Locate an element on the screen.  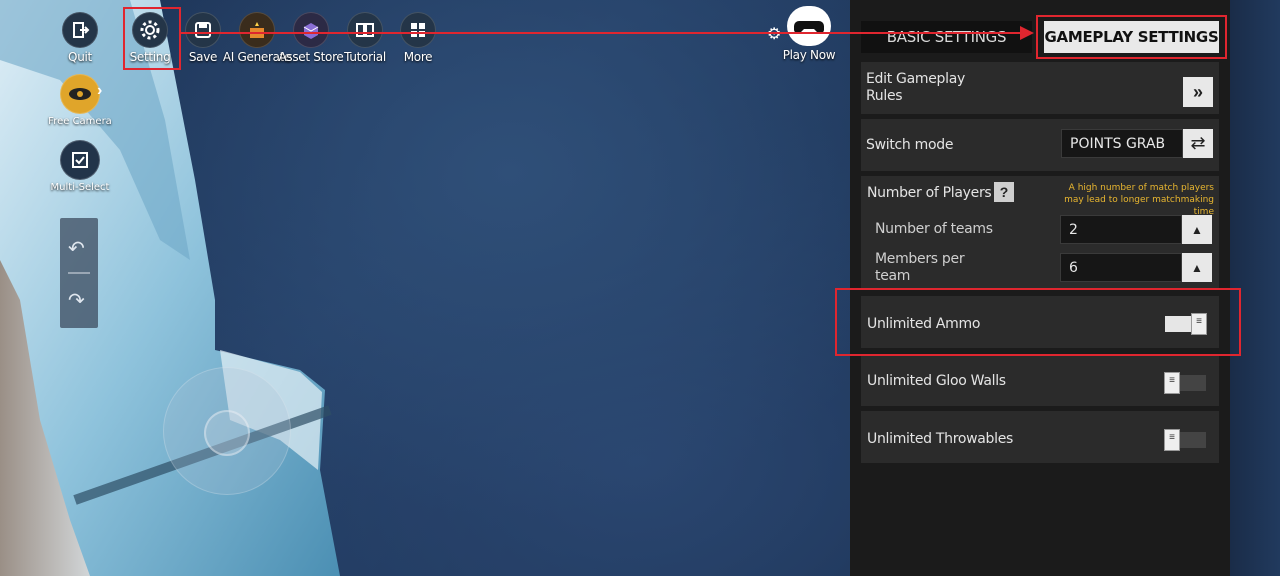
annotation-arrow is located at coordinates (607, 33).